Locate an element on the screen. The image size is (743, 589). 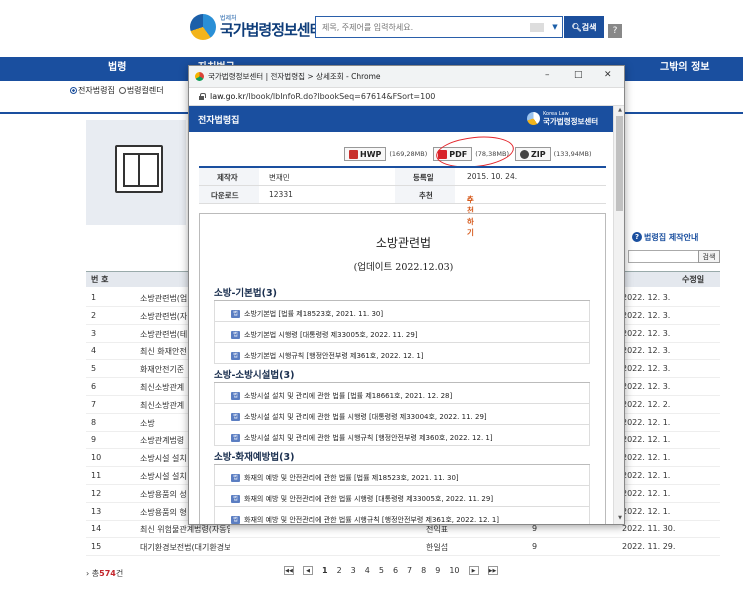
keyboard-icon is located at coordinates (537, 27).